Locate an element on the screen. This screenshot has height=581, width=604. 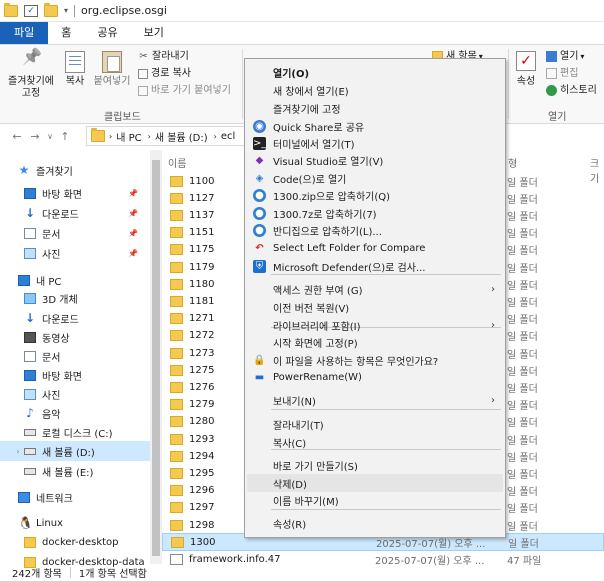
context-menu-item: ▬ PowerRename(W) is located at coordinates (375, 377).